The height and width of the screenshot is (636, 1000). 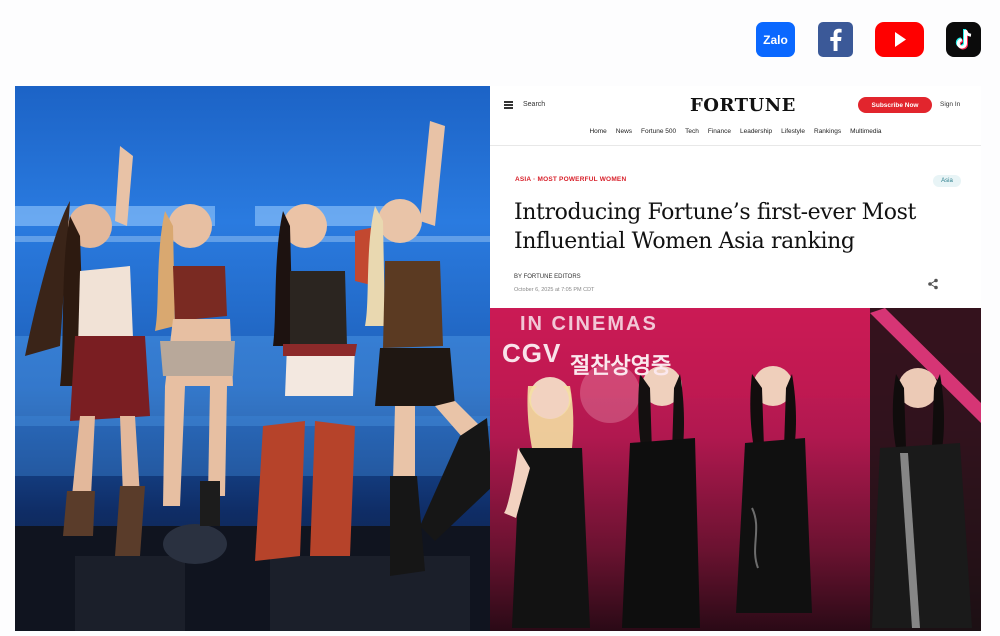 I want to click on zalo-icon: Zalo, so click(x=775, y=39).